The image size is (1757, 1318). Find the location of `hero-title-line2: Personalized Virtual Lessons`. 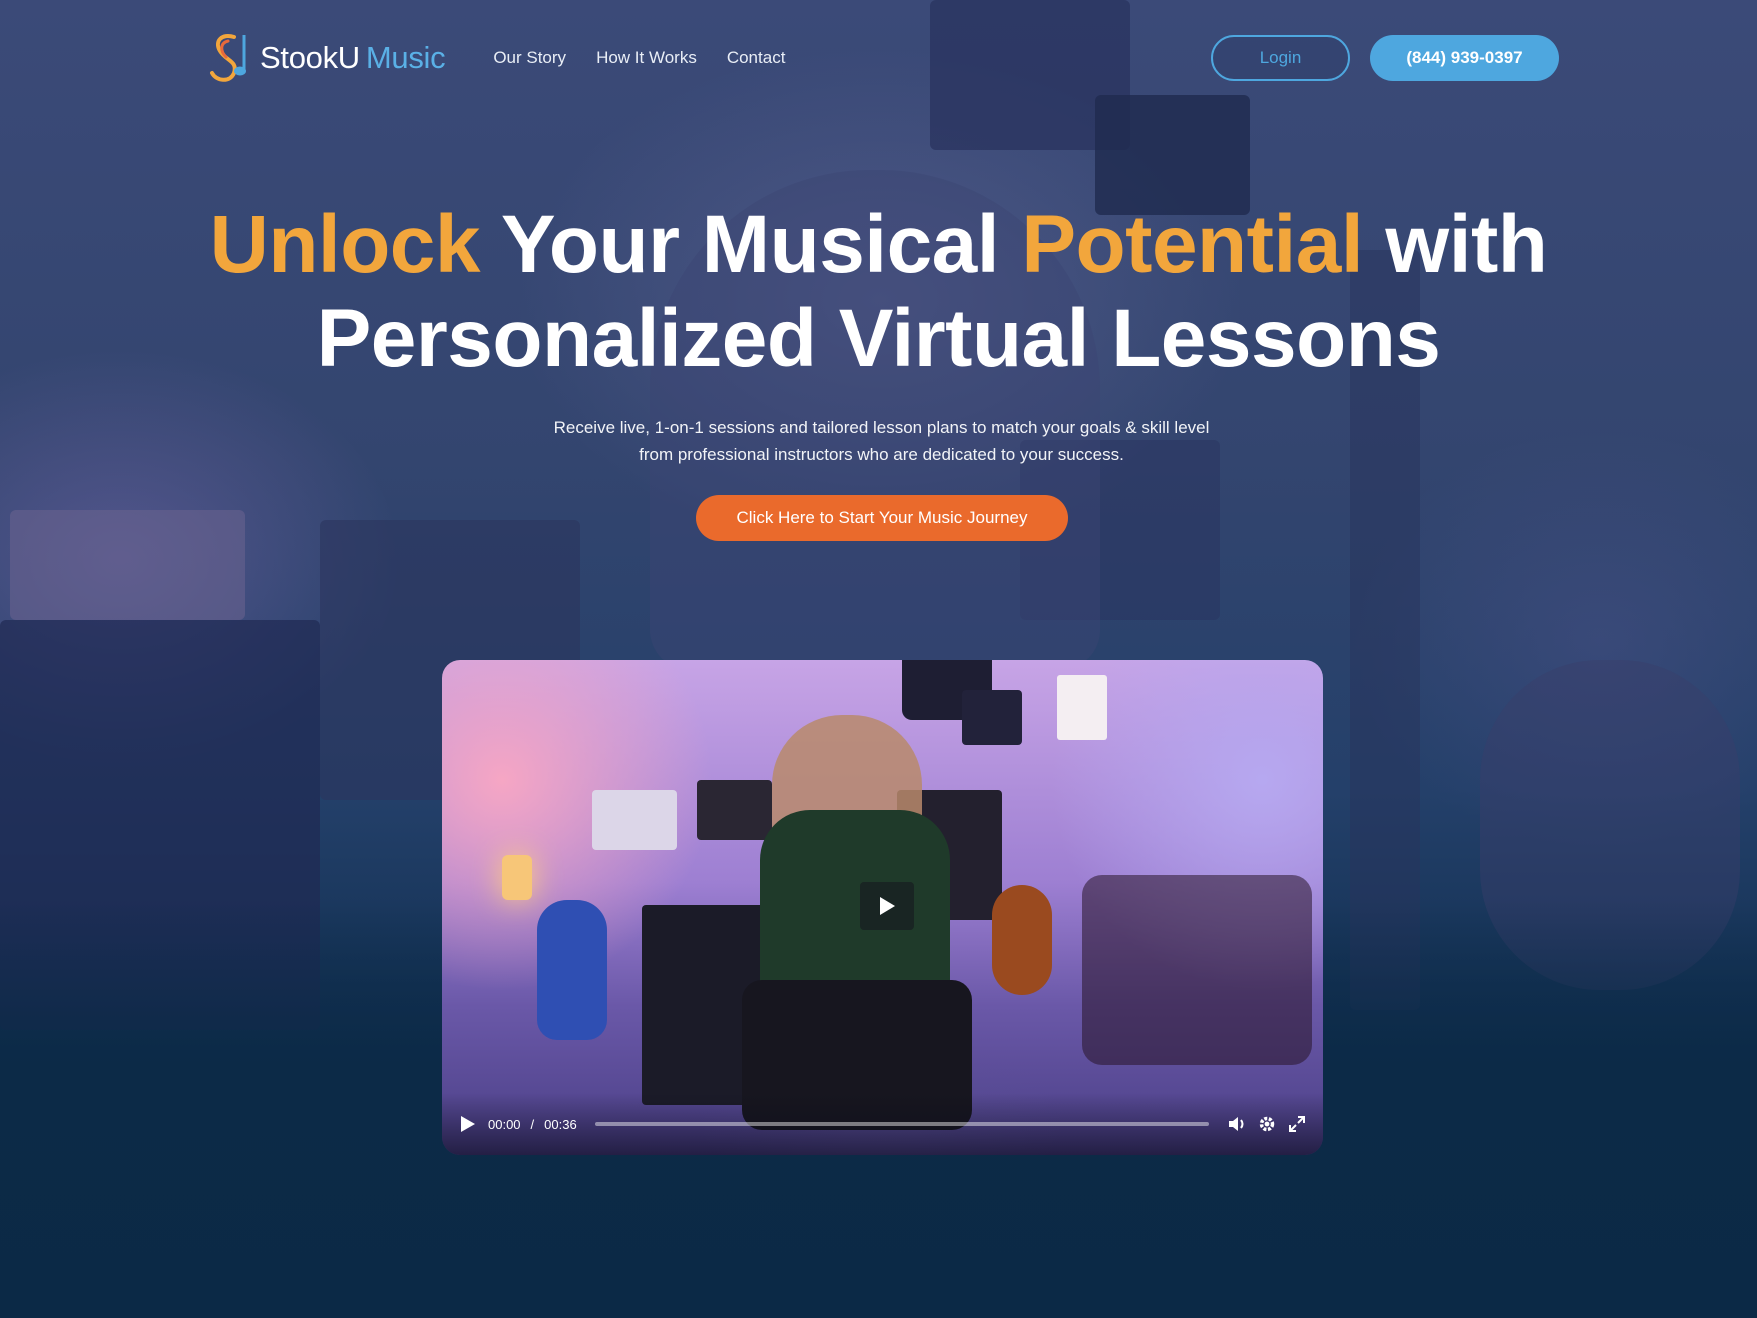

hero-title-line2: Personalized Virtual Lessons is located at coordinates (878, 338).